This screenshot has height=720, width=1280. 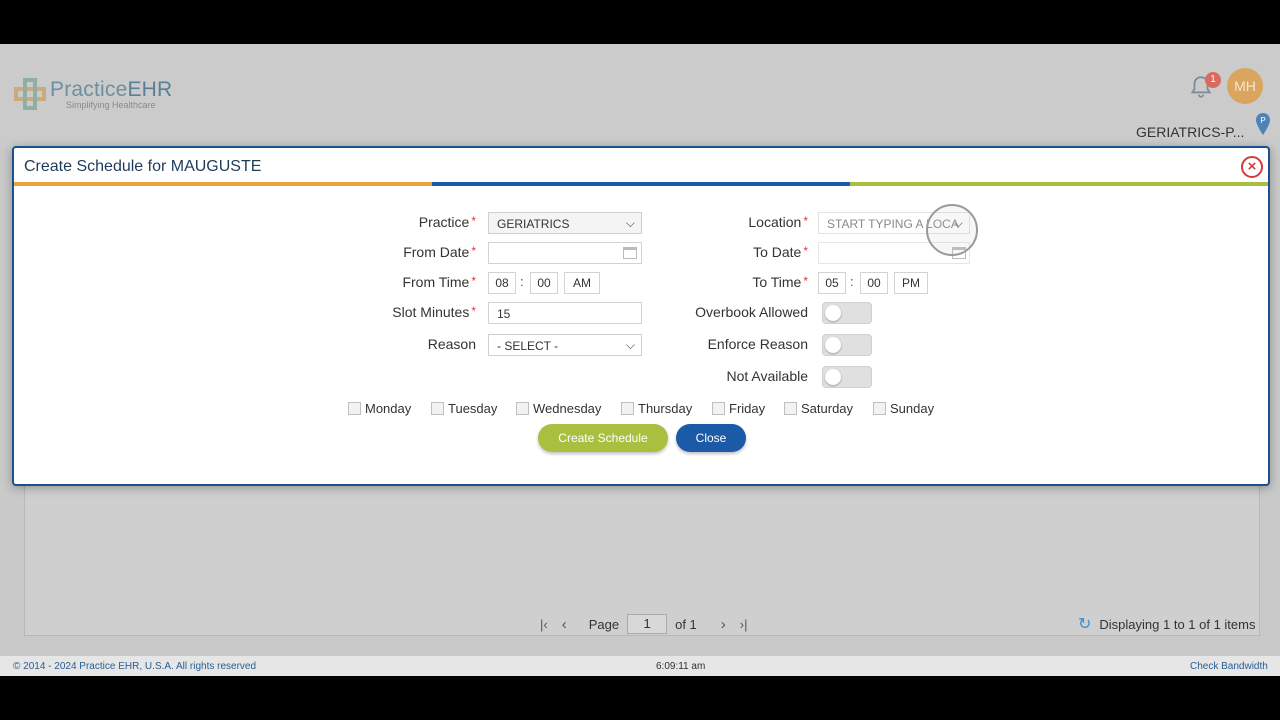 What do you see at coordinates (1213, 80) in the screenshot?
I see `notification-badge: 1` at bounding box center [1213, 80].